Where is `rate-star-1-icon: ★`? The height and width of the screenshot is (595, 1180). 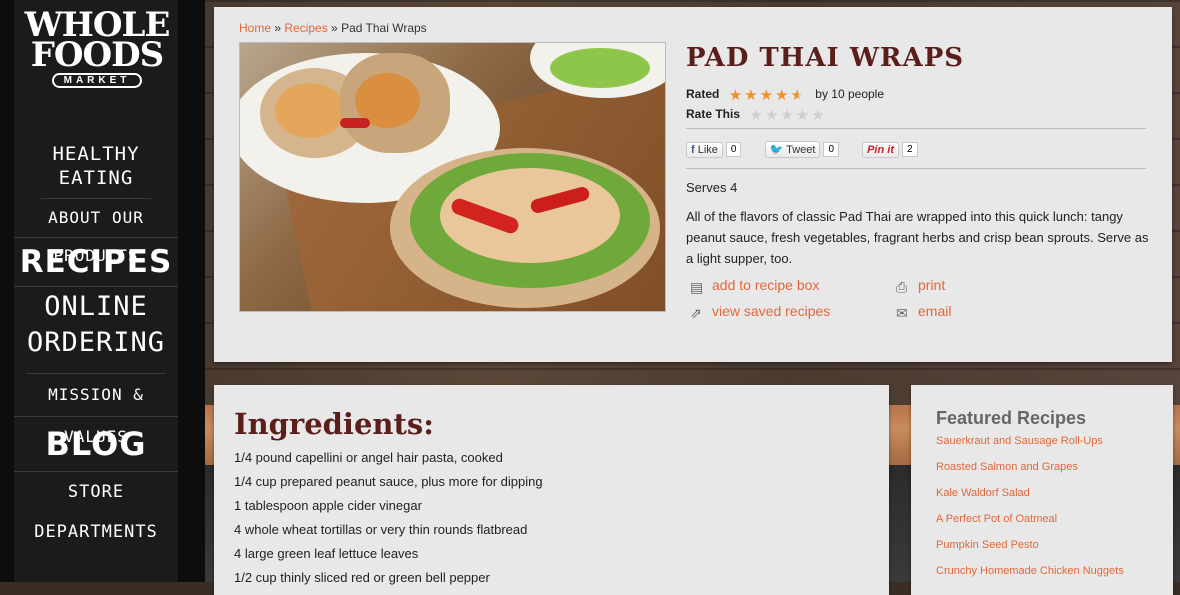
rate-star-1-icon: ★ is located at coordinates (756, 115).